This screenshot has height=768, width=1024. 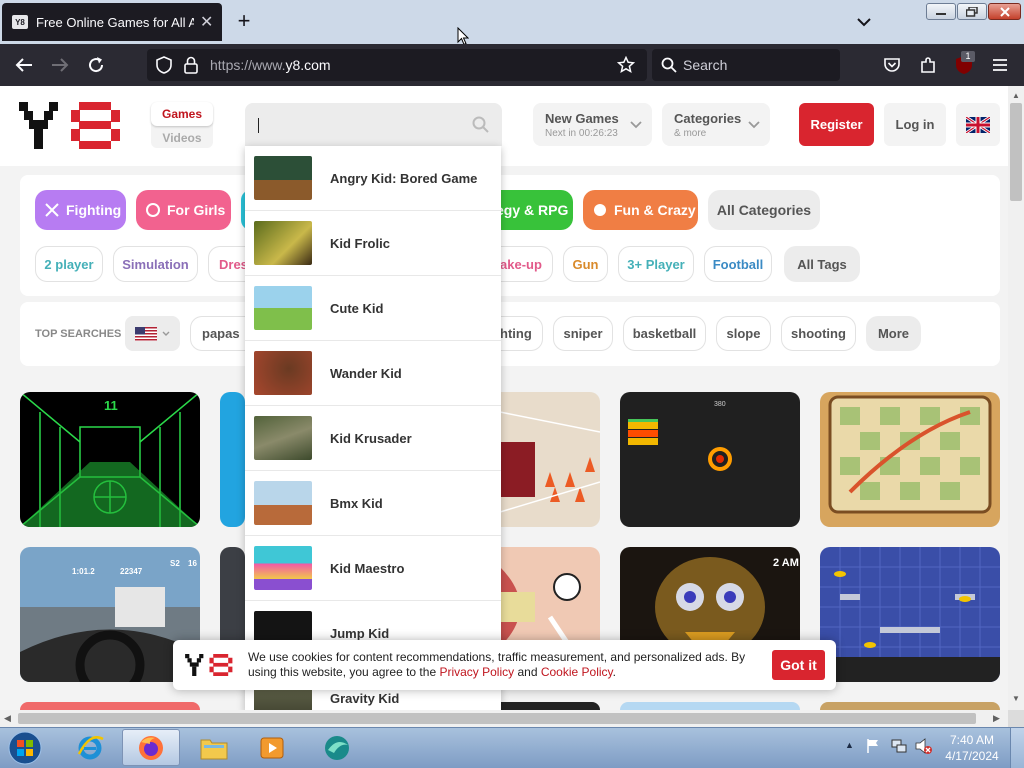 I want to click on region-selector, so click(x=152, y=333).